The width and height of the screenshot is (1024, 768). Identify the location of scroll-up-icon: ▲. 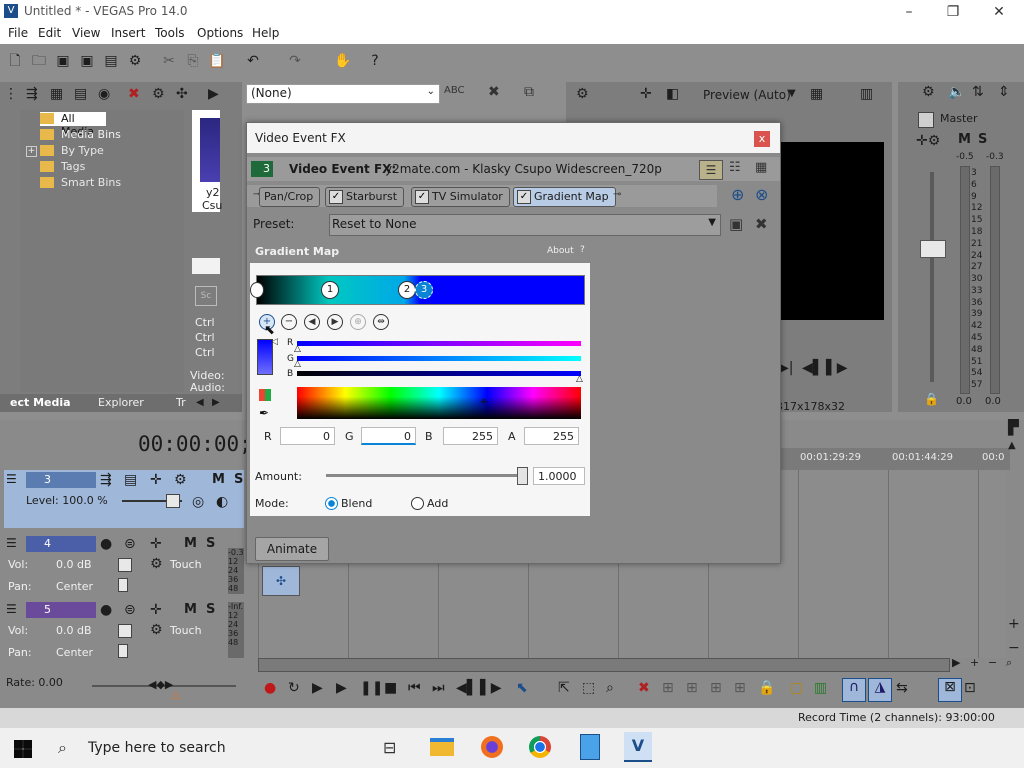
(1012, 446).